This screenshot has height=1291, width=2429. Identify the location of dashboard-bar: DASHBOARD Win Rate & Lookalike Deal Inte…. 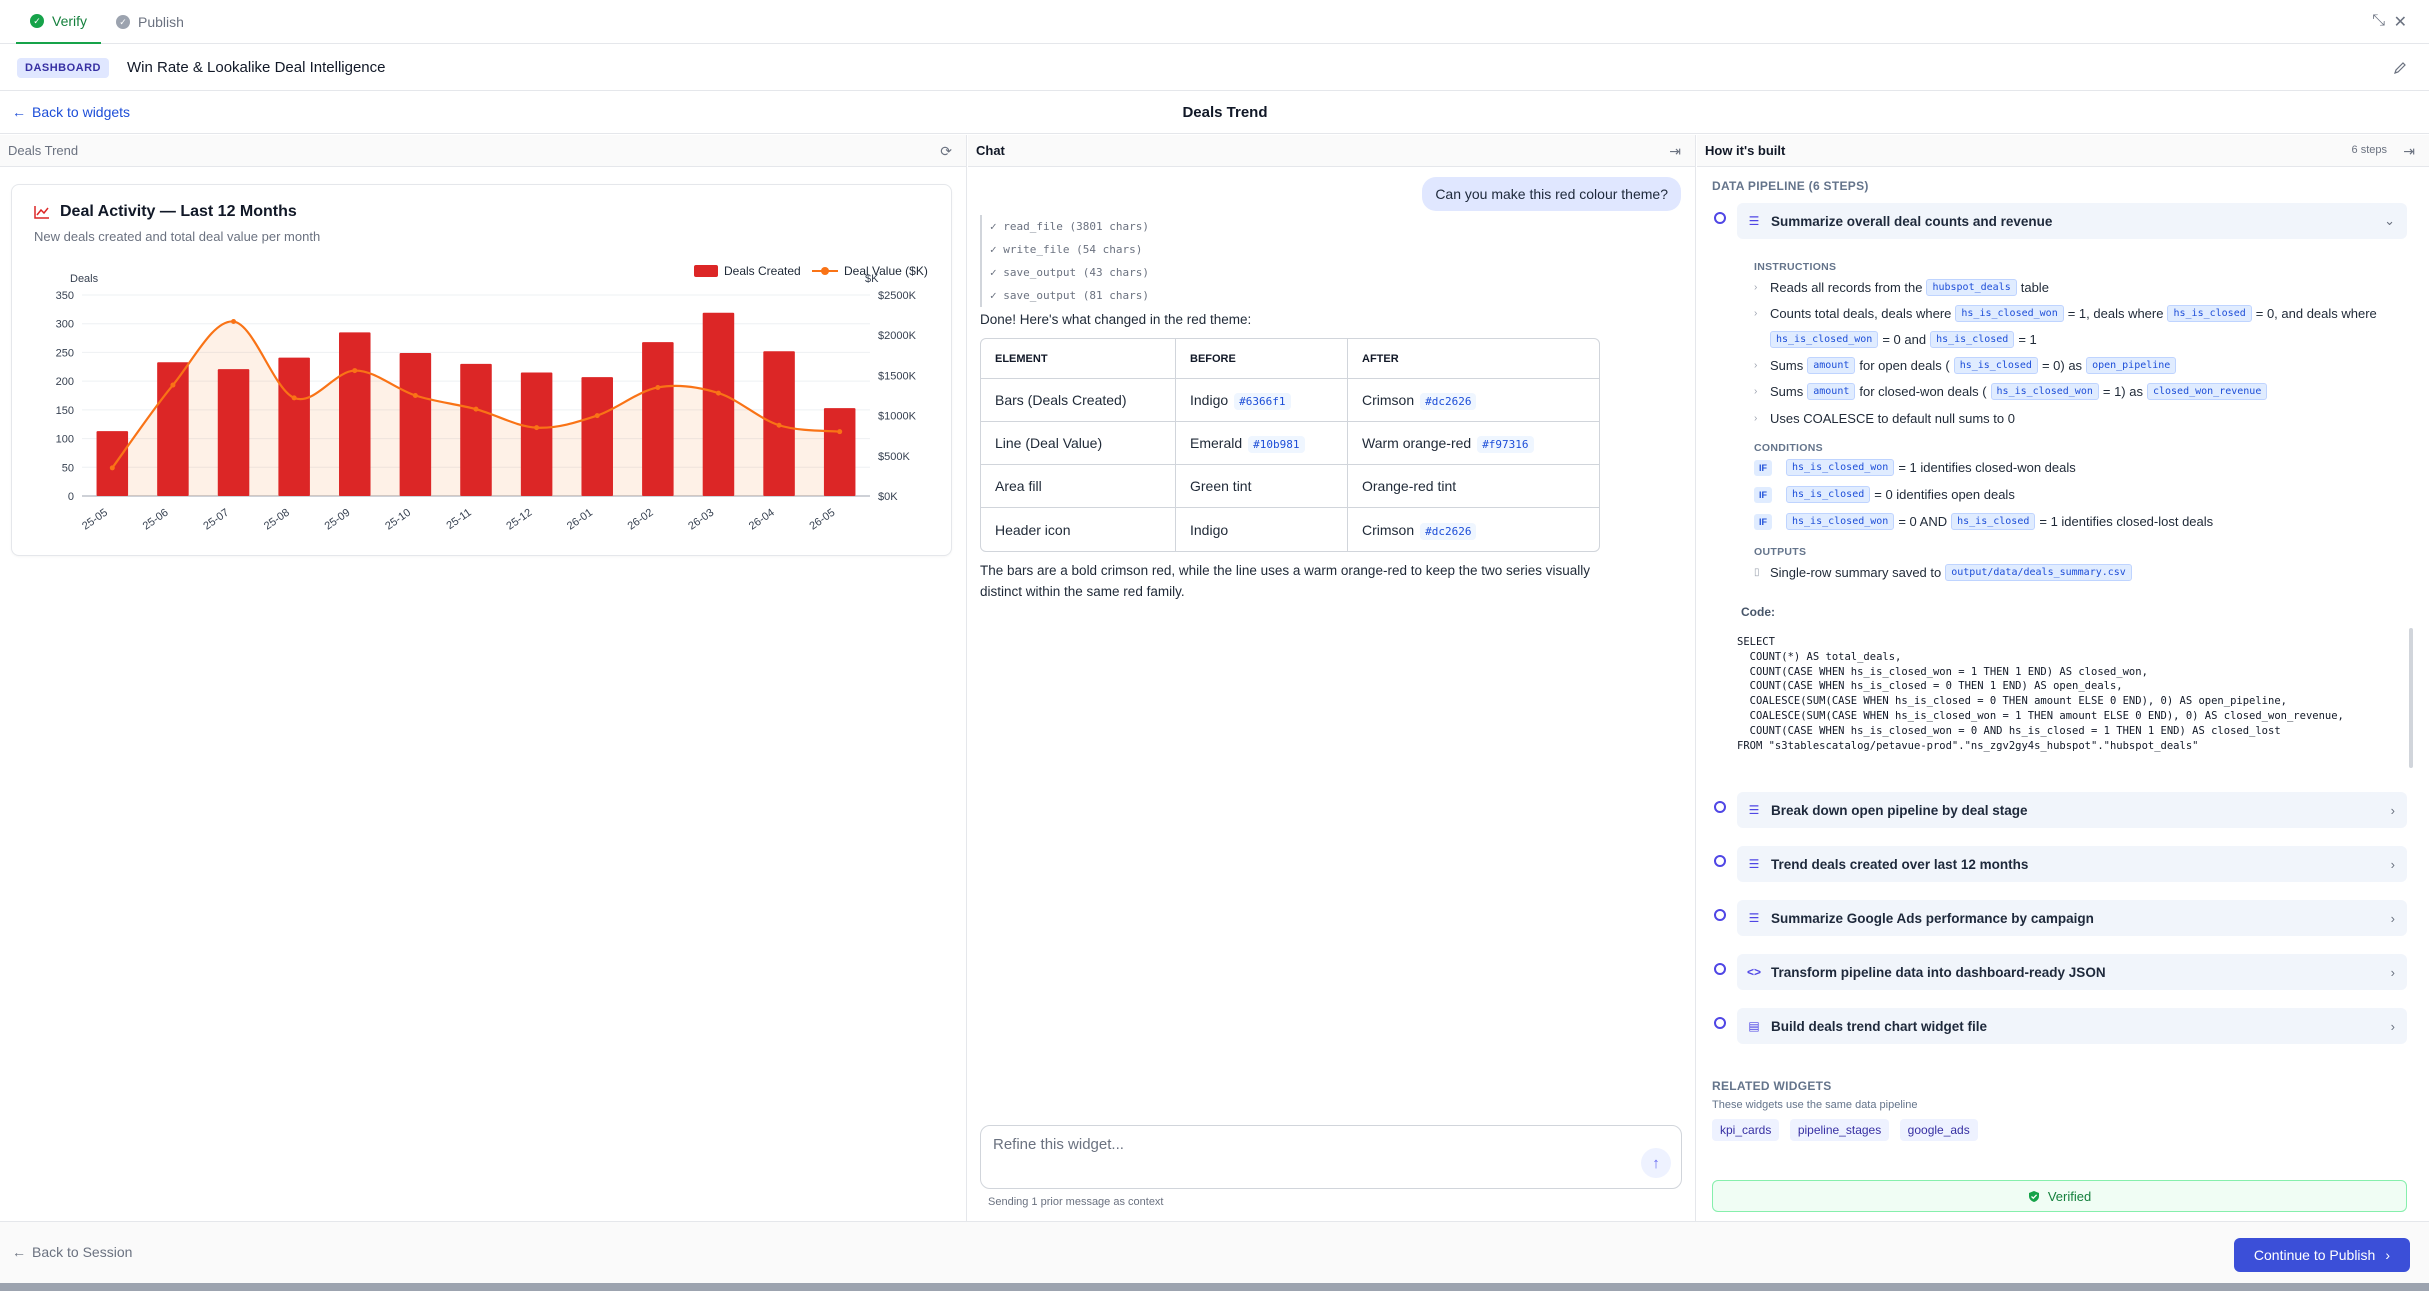
(1214, 68).